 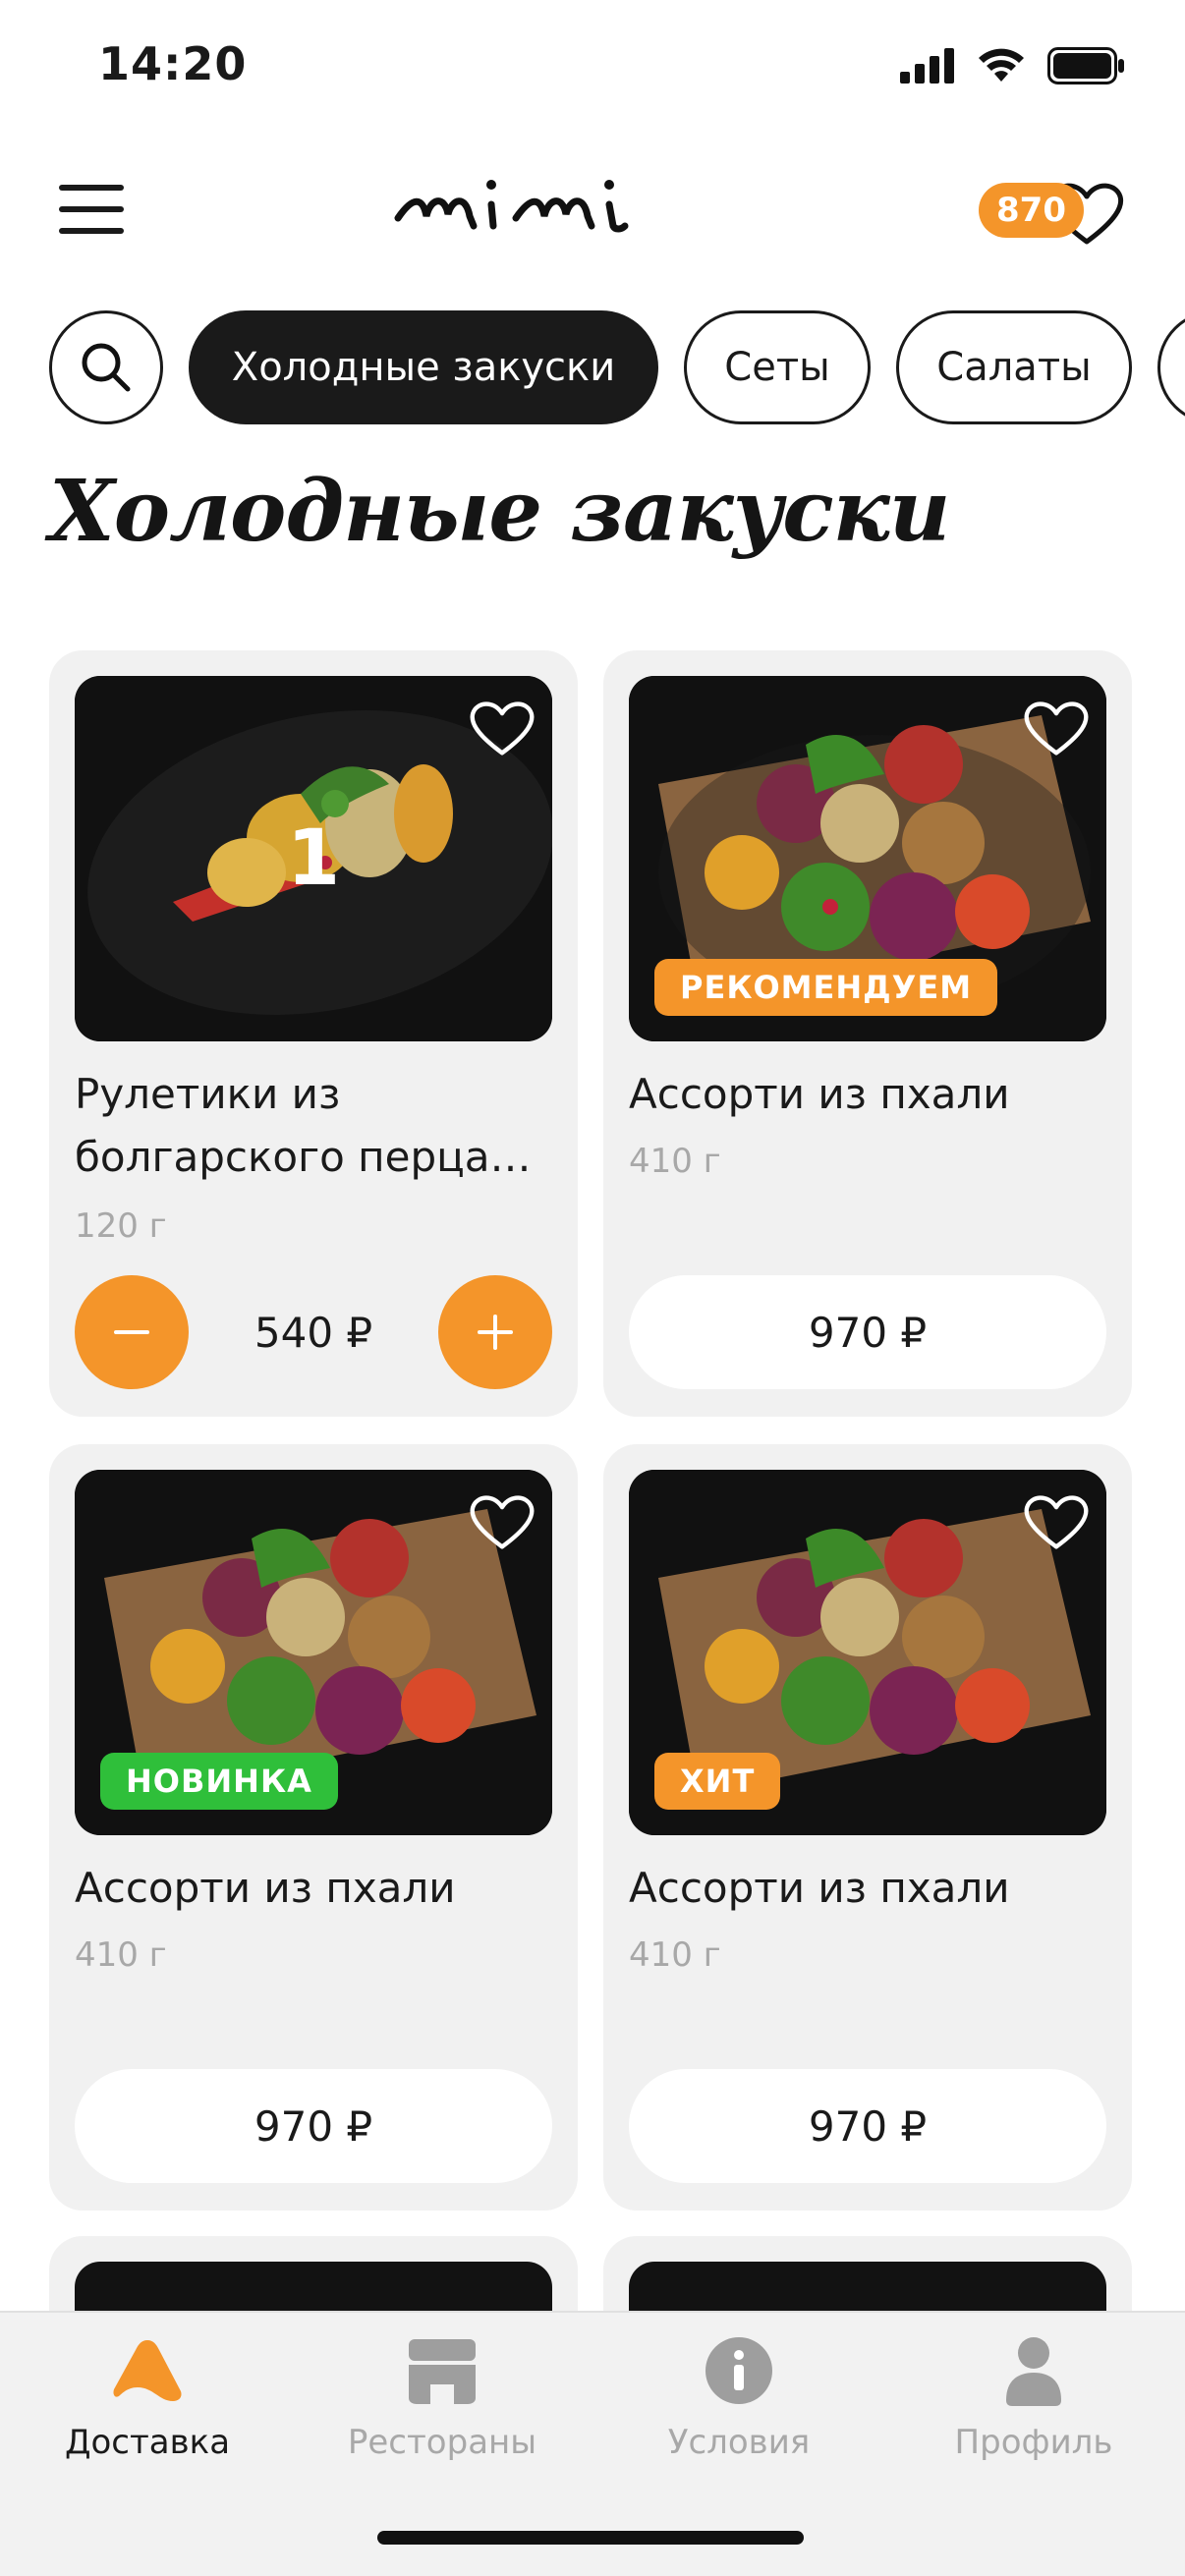 I want to click on app-header: 870, so click(x=592, y=211).